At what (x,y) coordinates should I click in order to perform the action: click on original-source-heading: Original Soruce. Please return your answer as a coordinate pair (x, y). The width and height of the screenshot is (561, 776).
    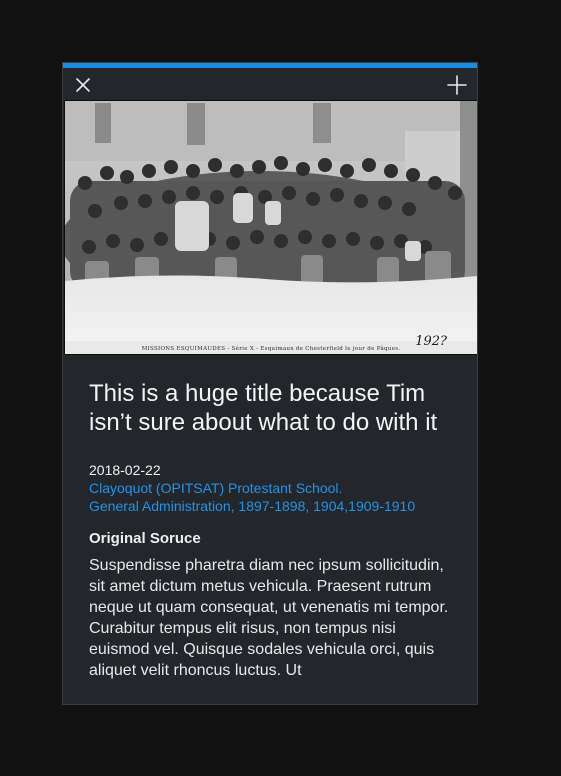
    Looking at the image, I should click on (145, 538).